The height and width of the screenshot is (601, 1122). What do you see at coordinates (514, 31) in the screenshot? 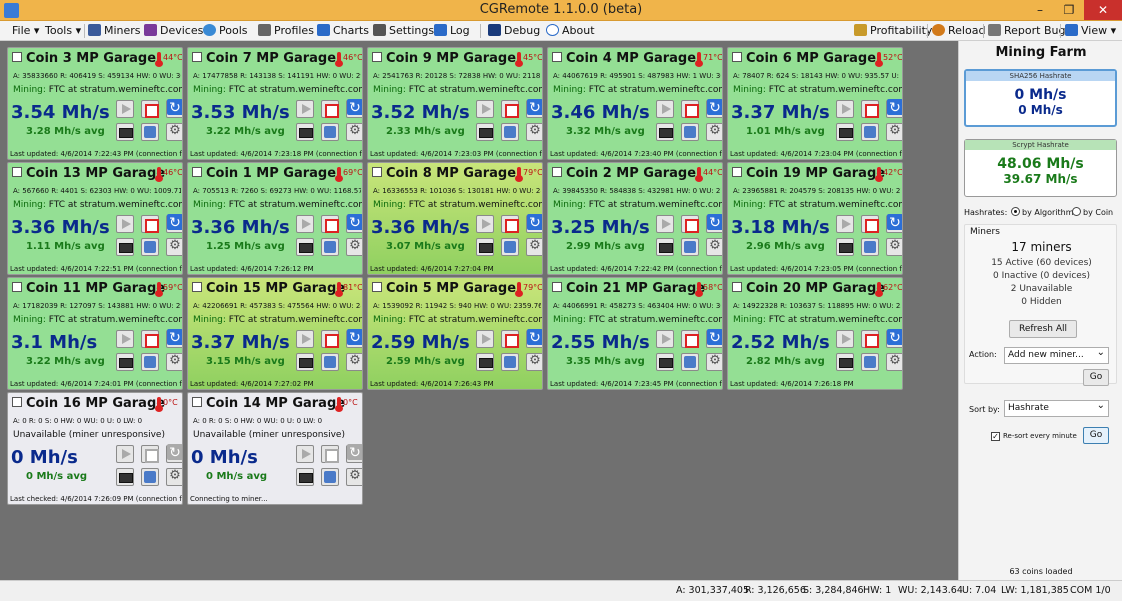
I see `menu-debug: Debug` at bounding box center [514, 31].